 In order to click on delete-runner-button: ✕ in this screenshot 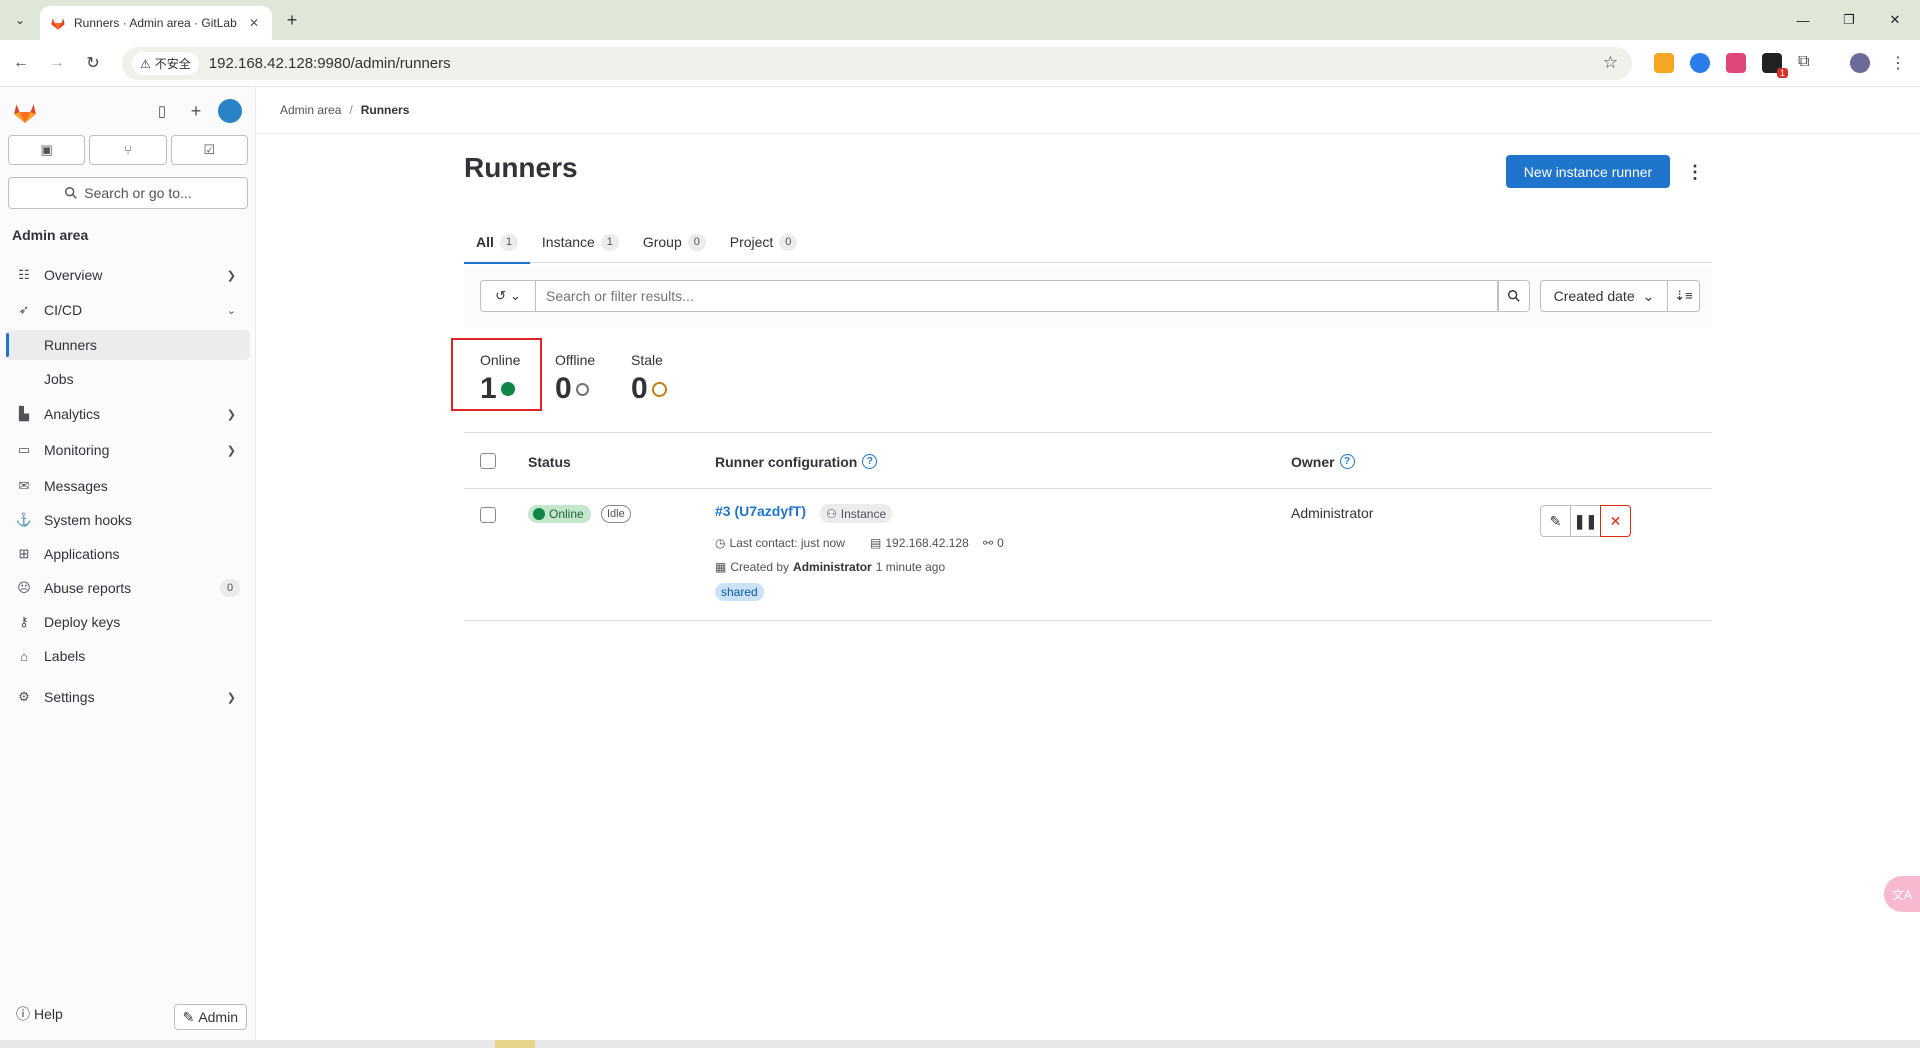, I will do `click(1615, 521)`.